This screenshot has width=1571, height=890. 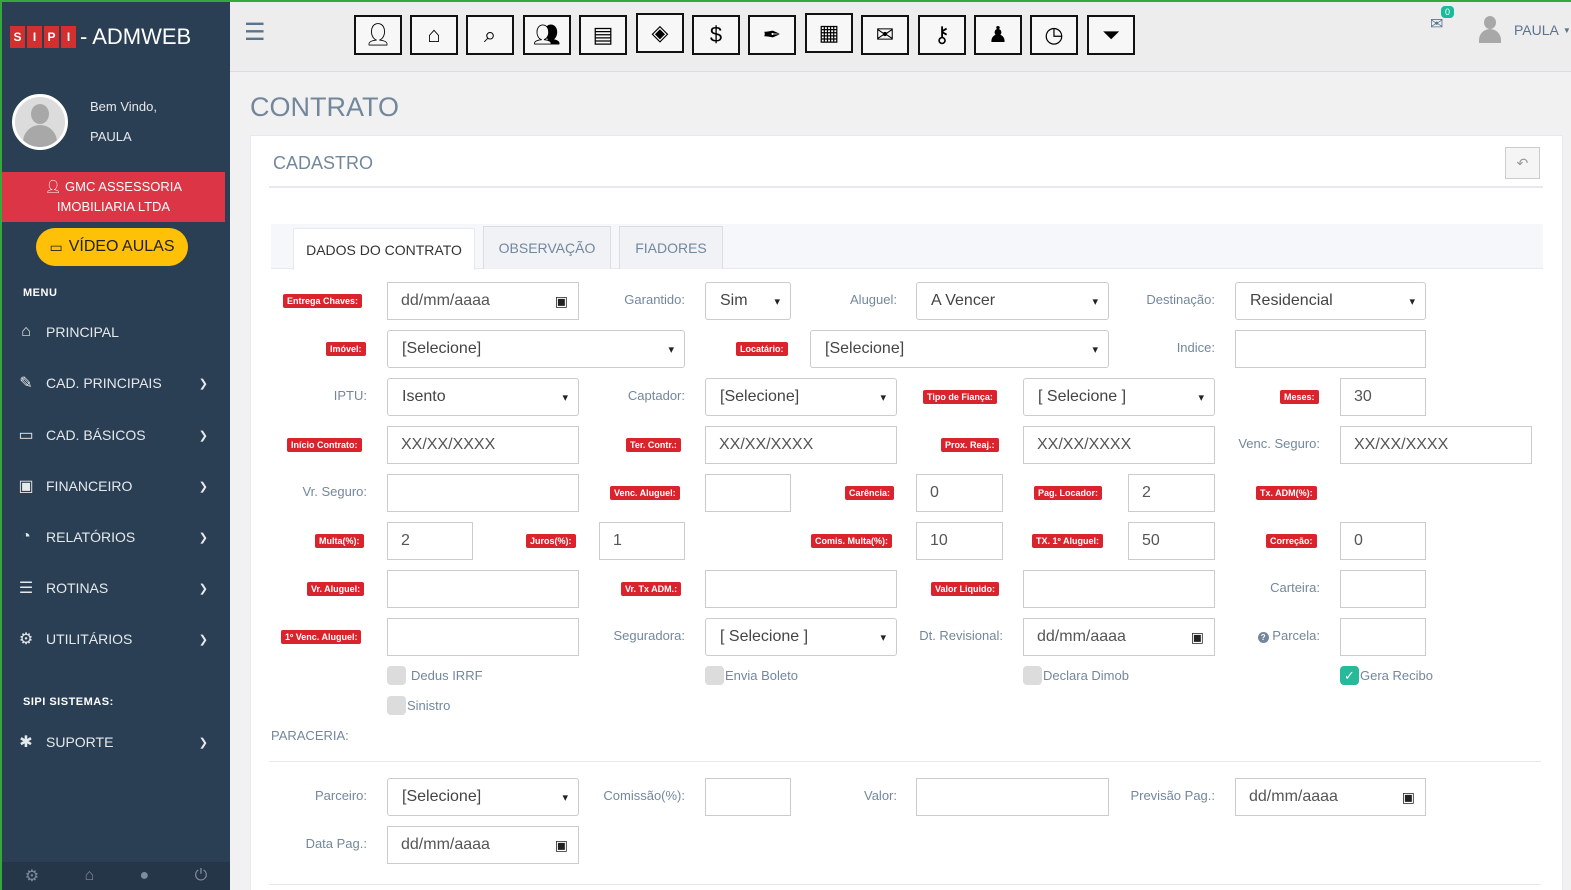 What do you see at coordinates (116, 122) in the screenshot?
I see `profile: Bem Vindo, PAULA` at bounding box center [116, 122].